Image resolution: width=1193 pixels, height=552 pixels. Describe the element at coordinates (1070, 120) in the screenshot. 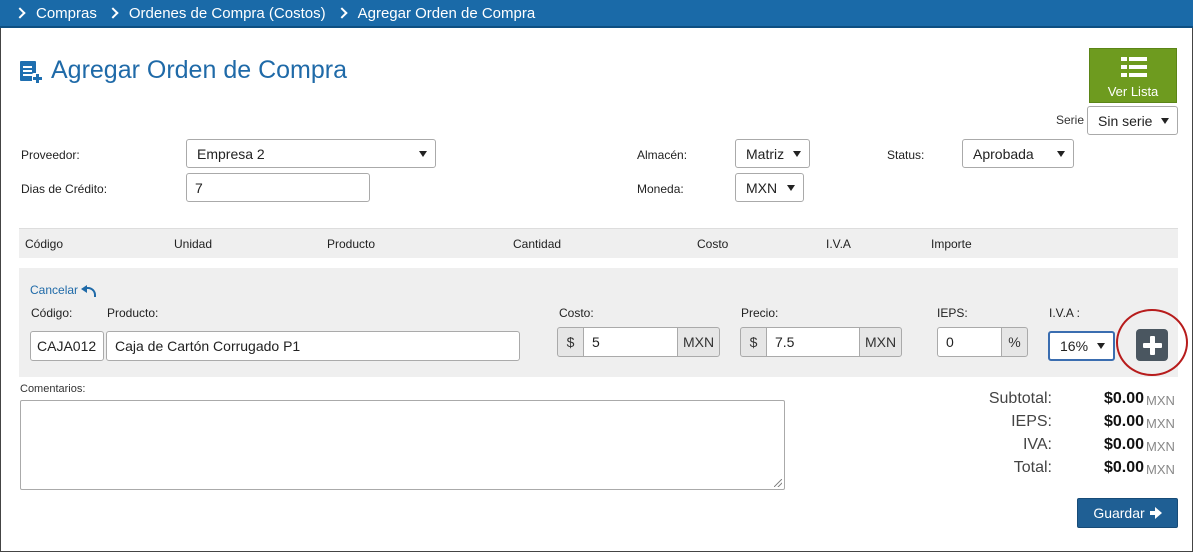

I see `serie-label: Serie` at that location.